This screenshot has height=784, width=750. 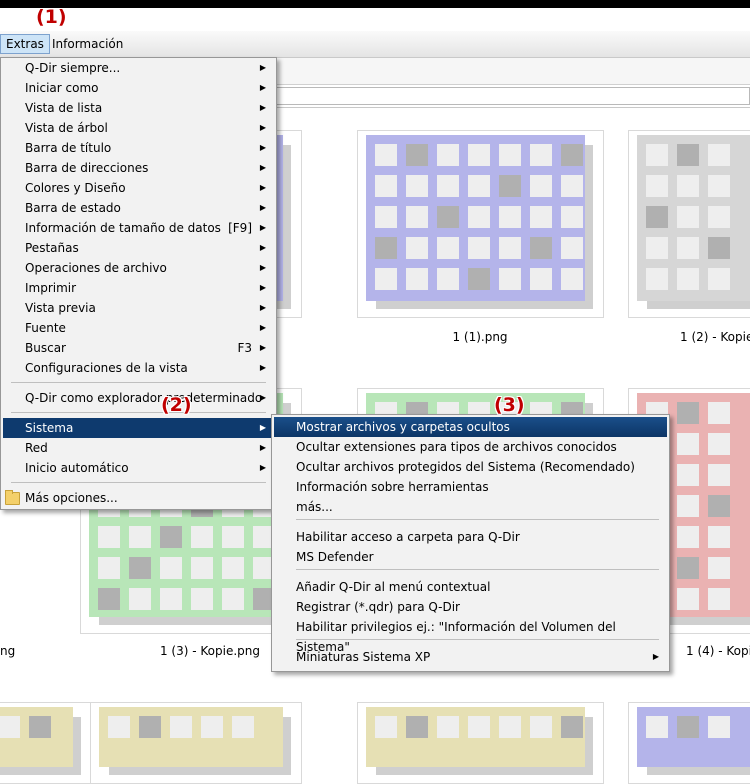 I want to click on submenu-item-label: Información sobre herramientas, so click(x=392, y=487).